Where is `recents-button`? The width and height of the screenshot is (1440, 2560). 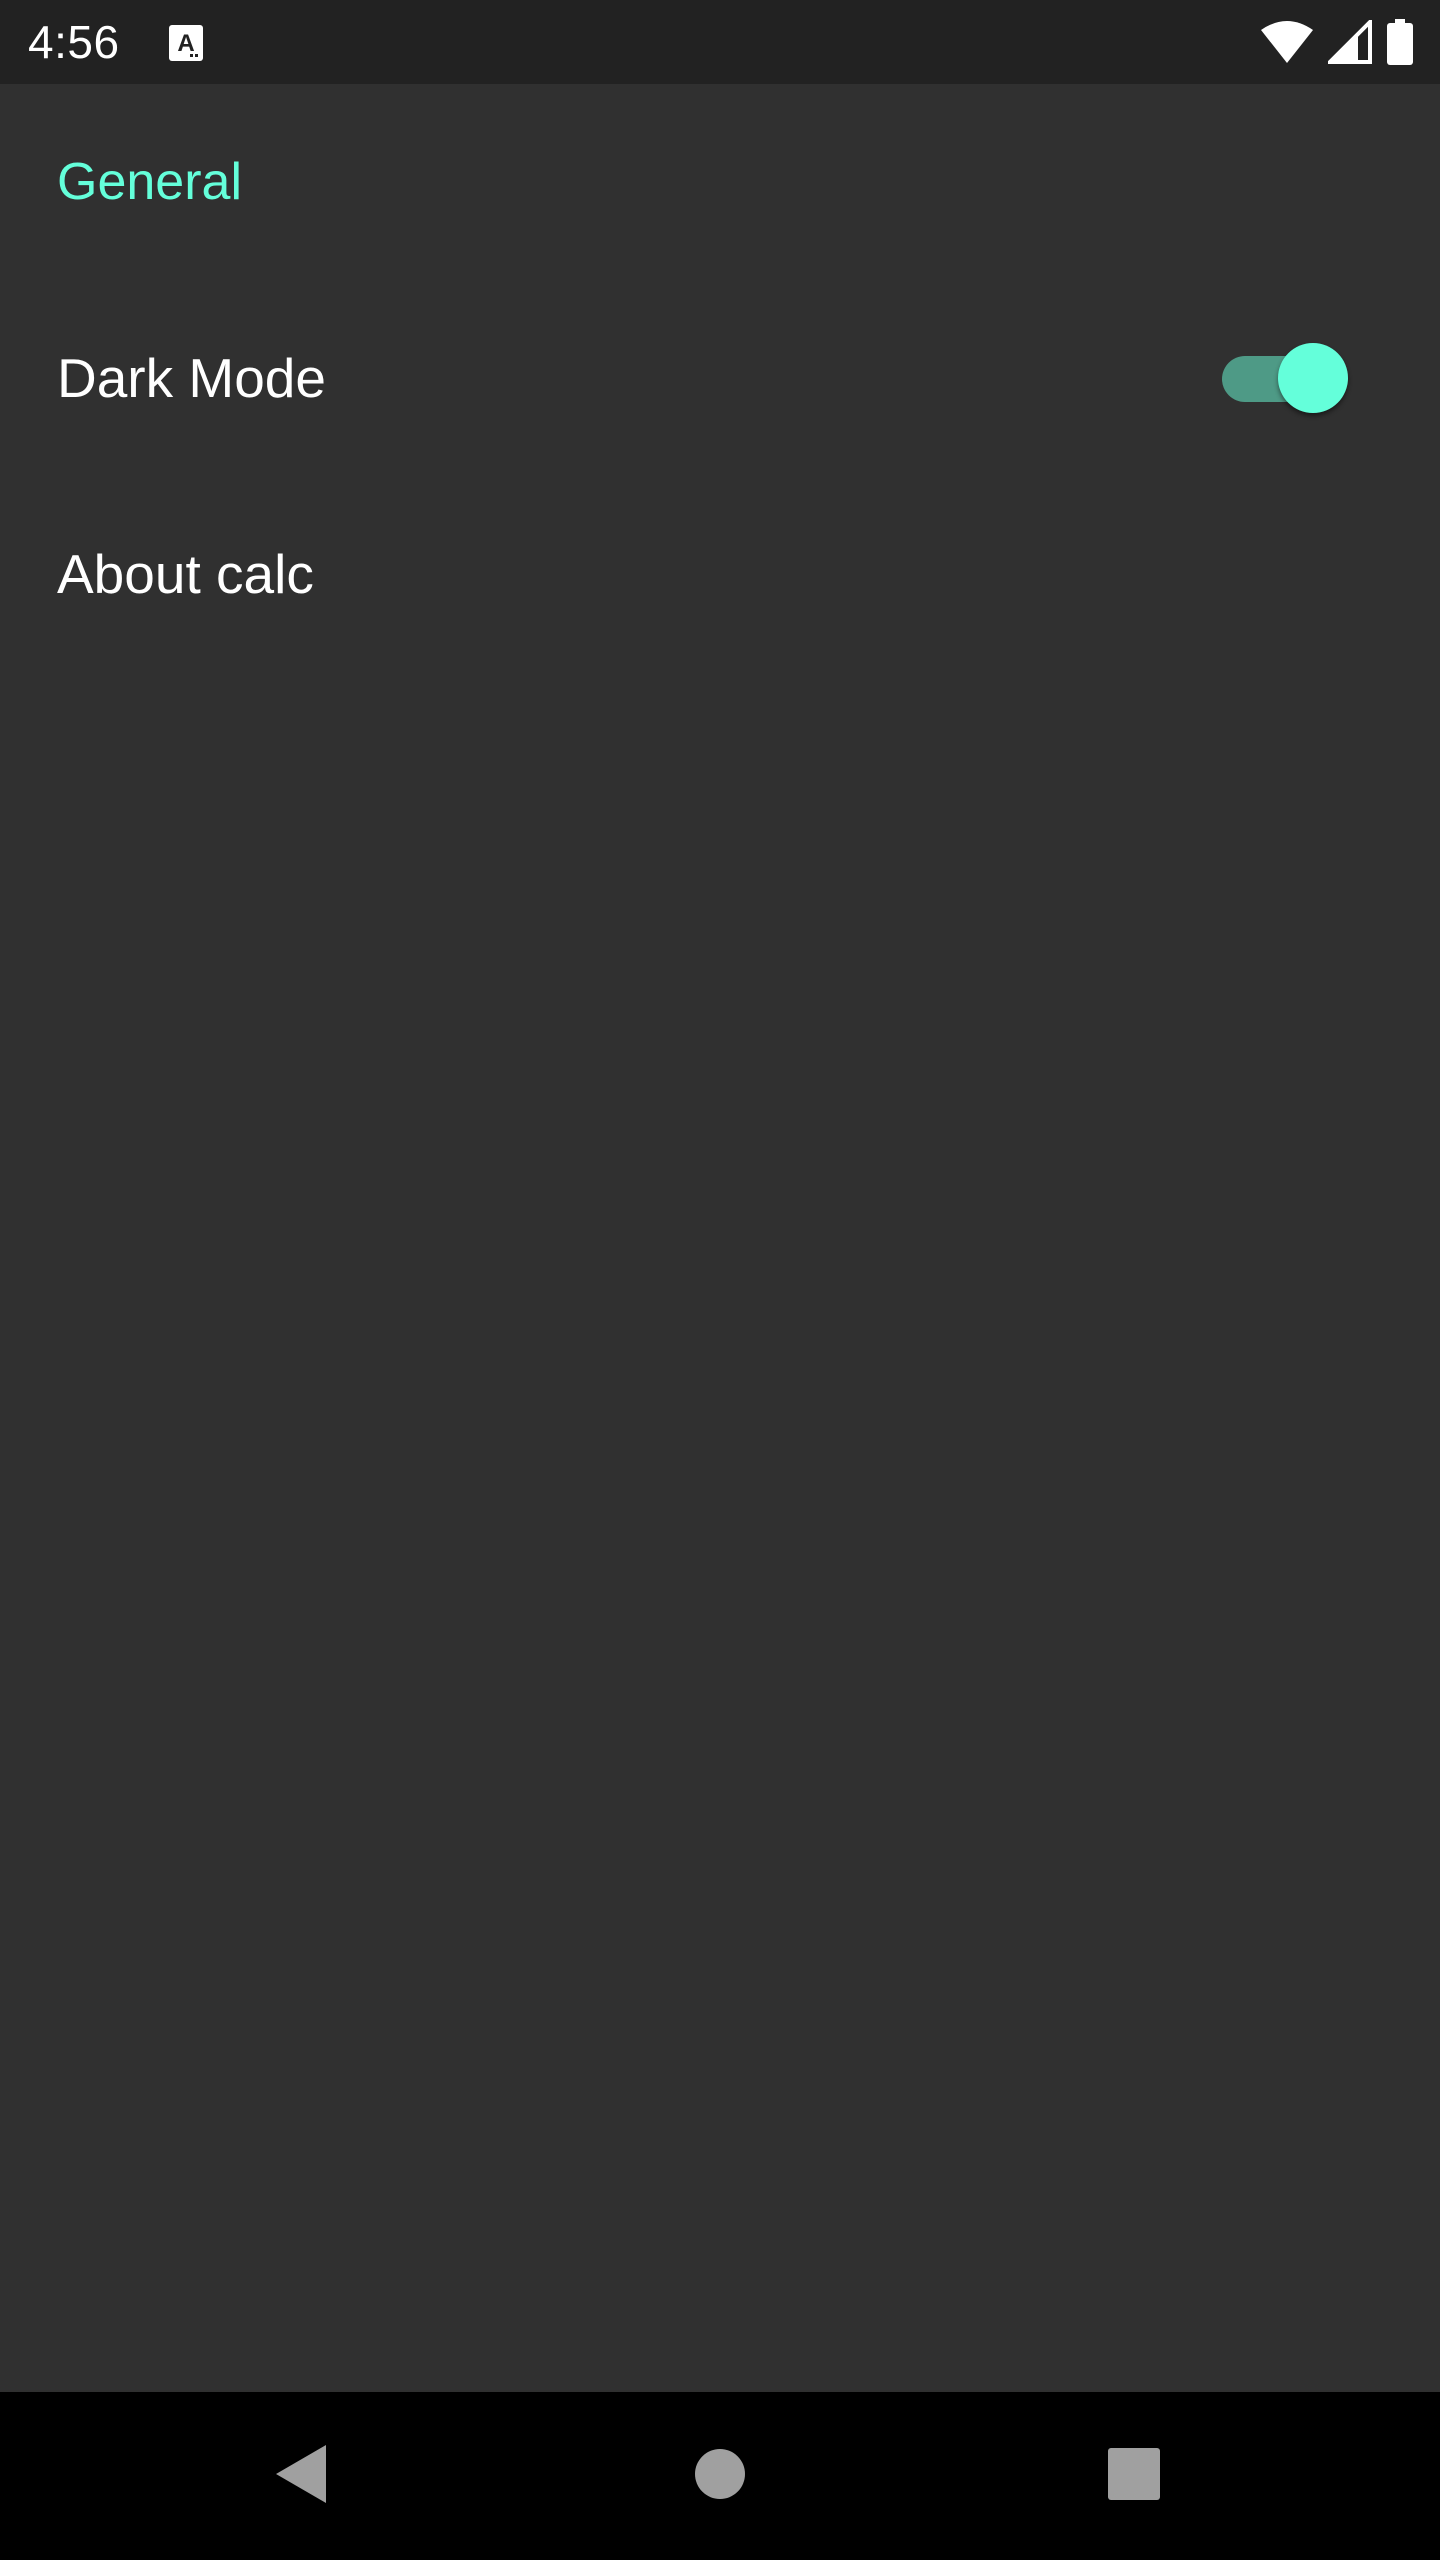 recents-button is located at coordinates (1134, 2476).